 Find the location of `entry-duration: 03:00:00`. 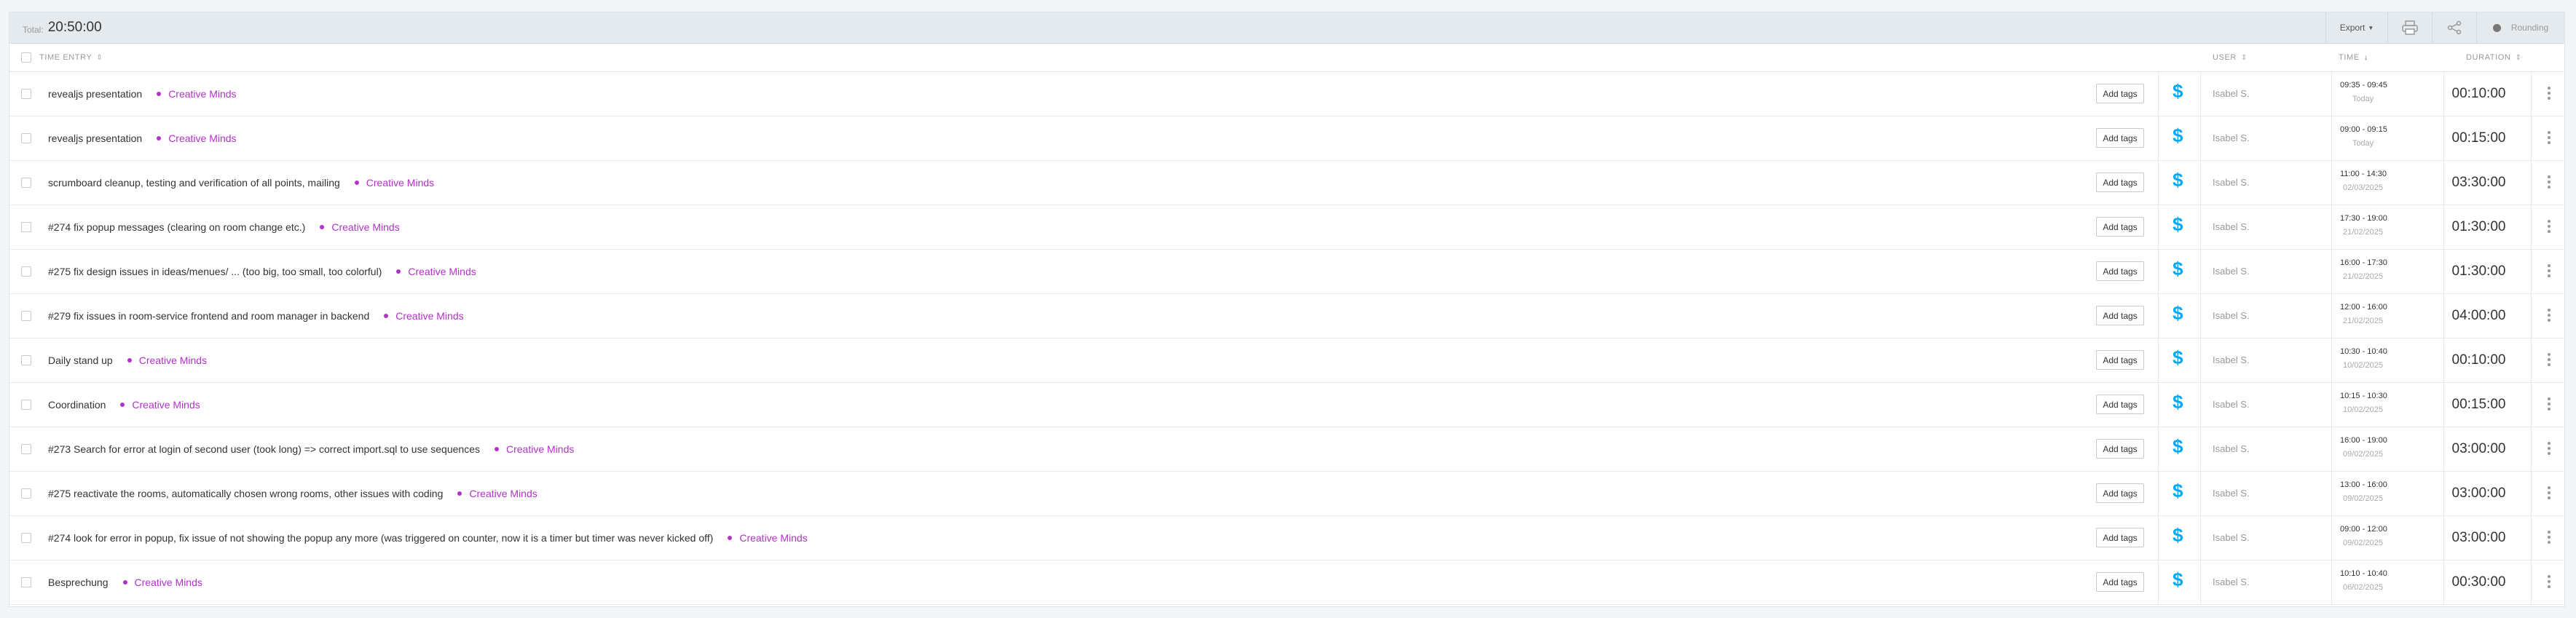

entry-duration: 03:00:00 is located at coordinates (2478, 449).